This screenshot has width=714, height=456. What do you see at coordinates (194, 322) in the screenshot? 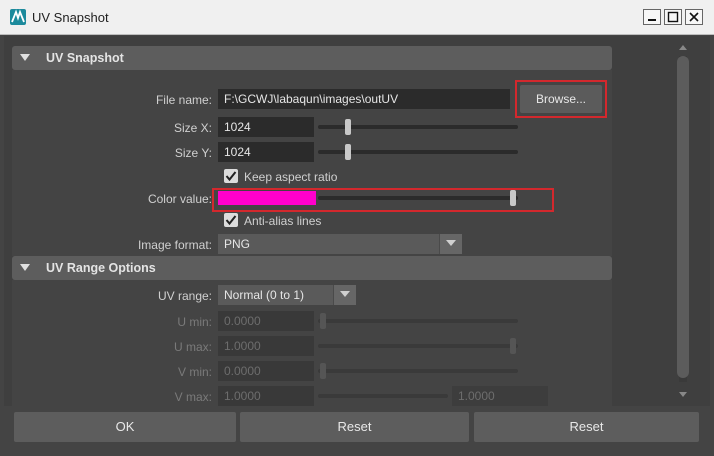
I see `u-min-label: U min:` at bounding box center [194, 322].